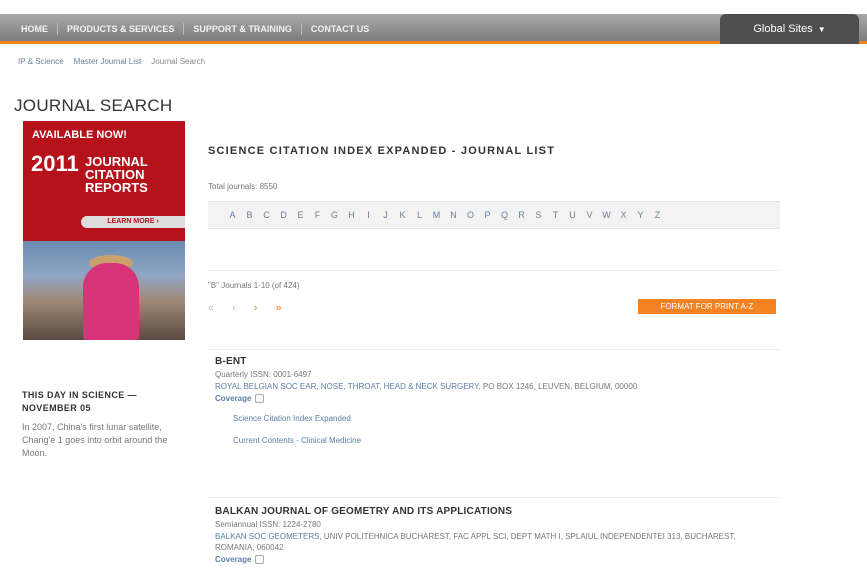  What do you see at coordinates (504, 440) in the screenshot?
I see `coverage-index-link: Current Contents - Clinical Medicine` at bounding box center [504, 440].